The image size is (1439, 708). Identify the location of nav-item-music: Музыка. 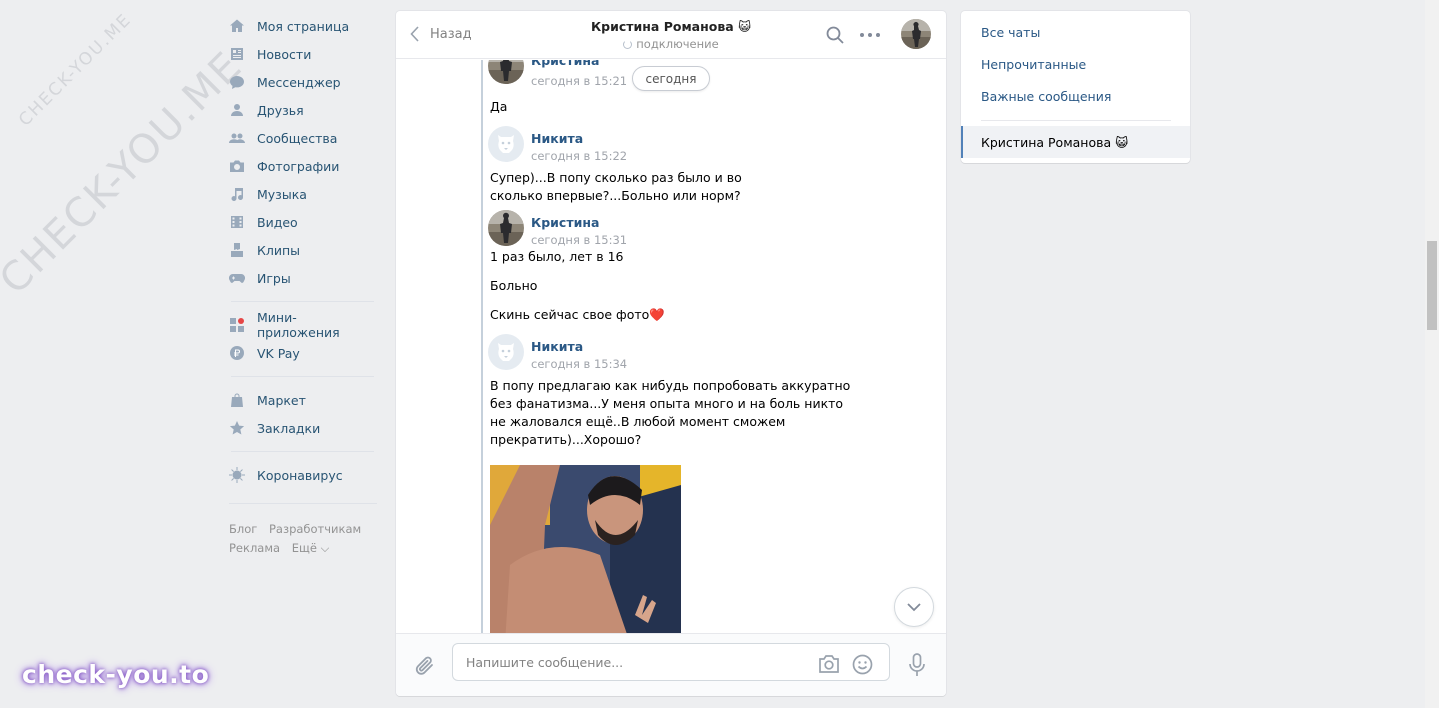
(304, 194).